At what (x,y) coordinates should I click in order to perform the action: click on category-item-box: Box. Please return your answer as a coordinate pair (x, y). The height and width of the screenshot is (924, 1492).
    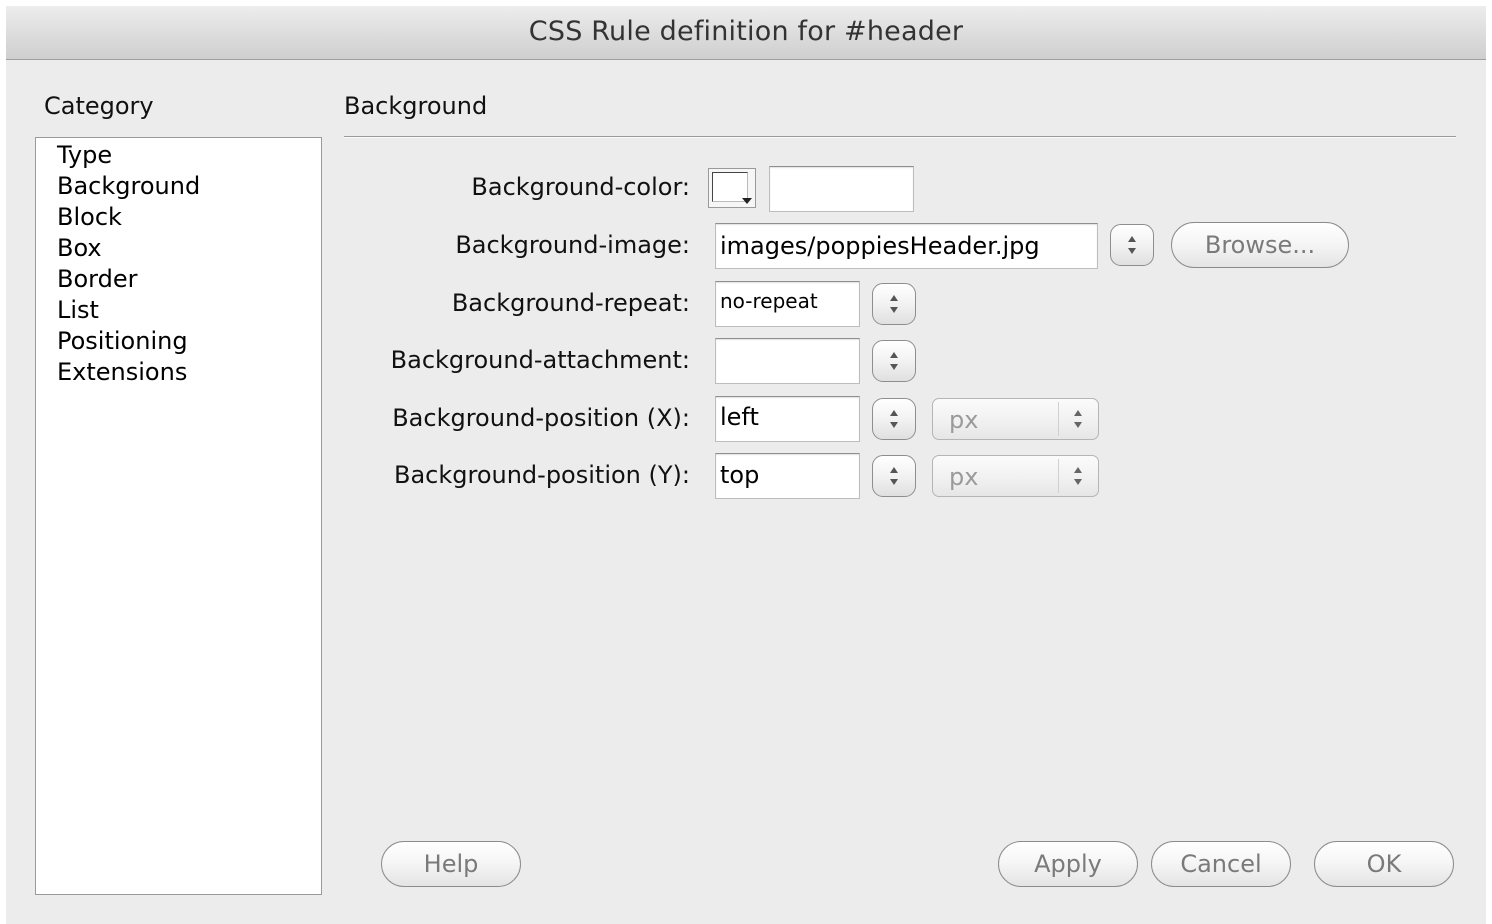
    Looking at the image, I should click on (178, 248).